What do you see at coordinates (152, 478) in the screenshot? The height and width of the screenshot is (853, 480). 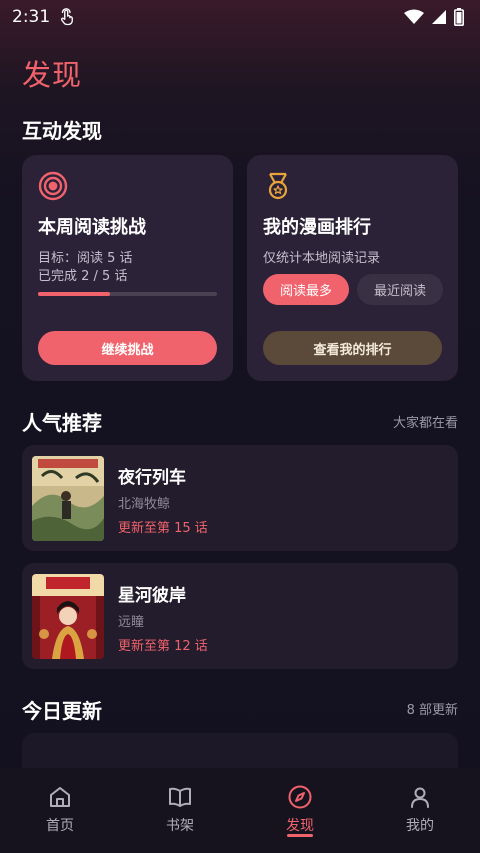 I see `comic-title: 夜行列车` at bounding box center [152, 478].